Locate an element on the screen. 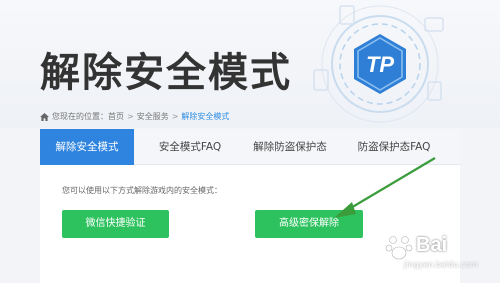  tab-unlock-safe-mode: 解除安全模式 is located at coordinates (87, 147).